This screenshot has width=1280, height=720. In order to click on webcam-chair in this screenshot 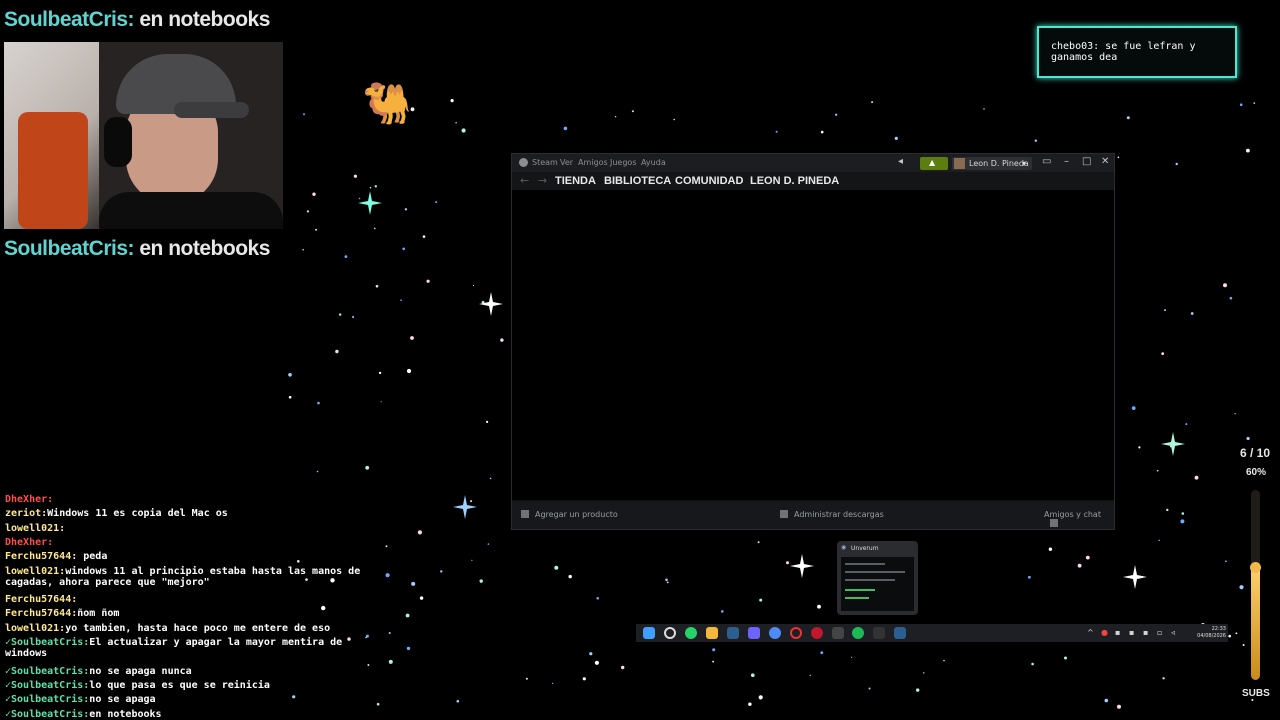, I will do `click(53, 170)`.